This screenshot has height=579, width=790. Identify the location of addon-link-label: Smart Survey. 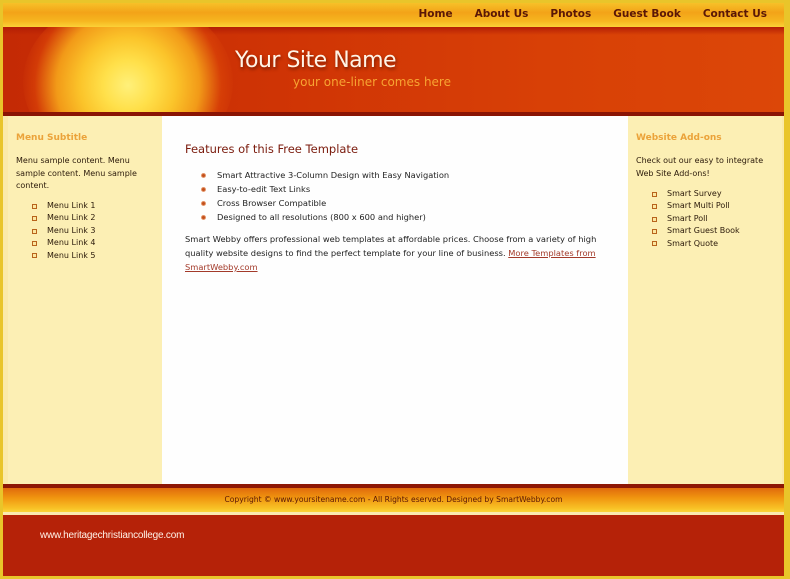
(694, 193).